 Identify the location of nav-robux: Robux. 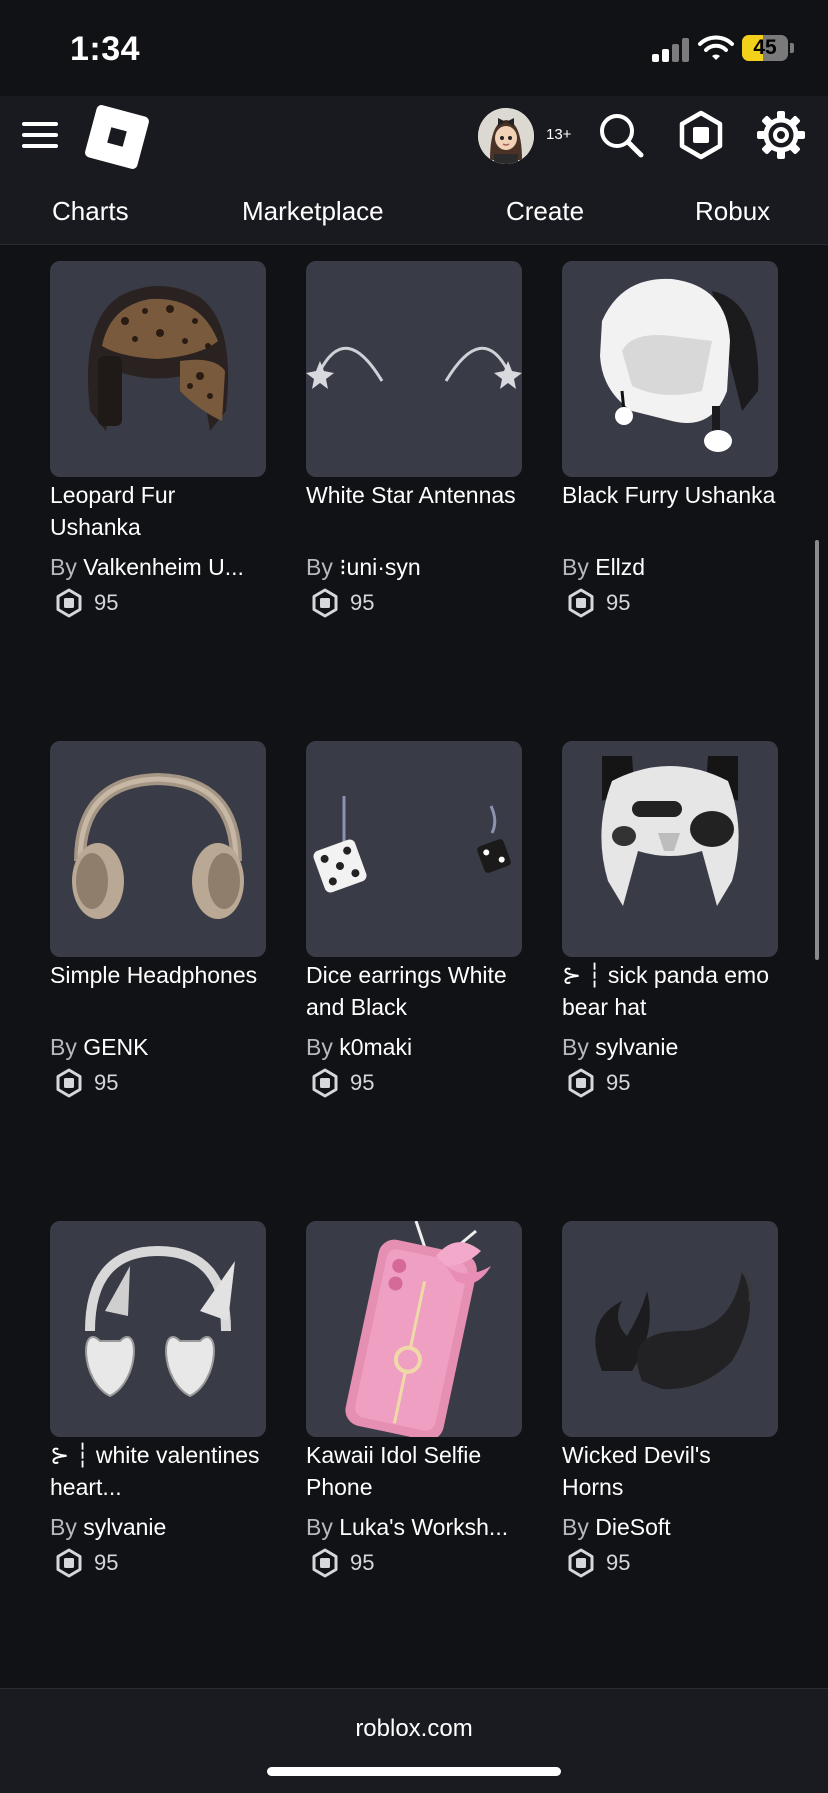
(732, 211).